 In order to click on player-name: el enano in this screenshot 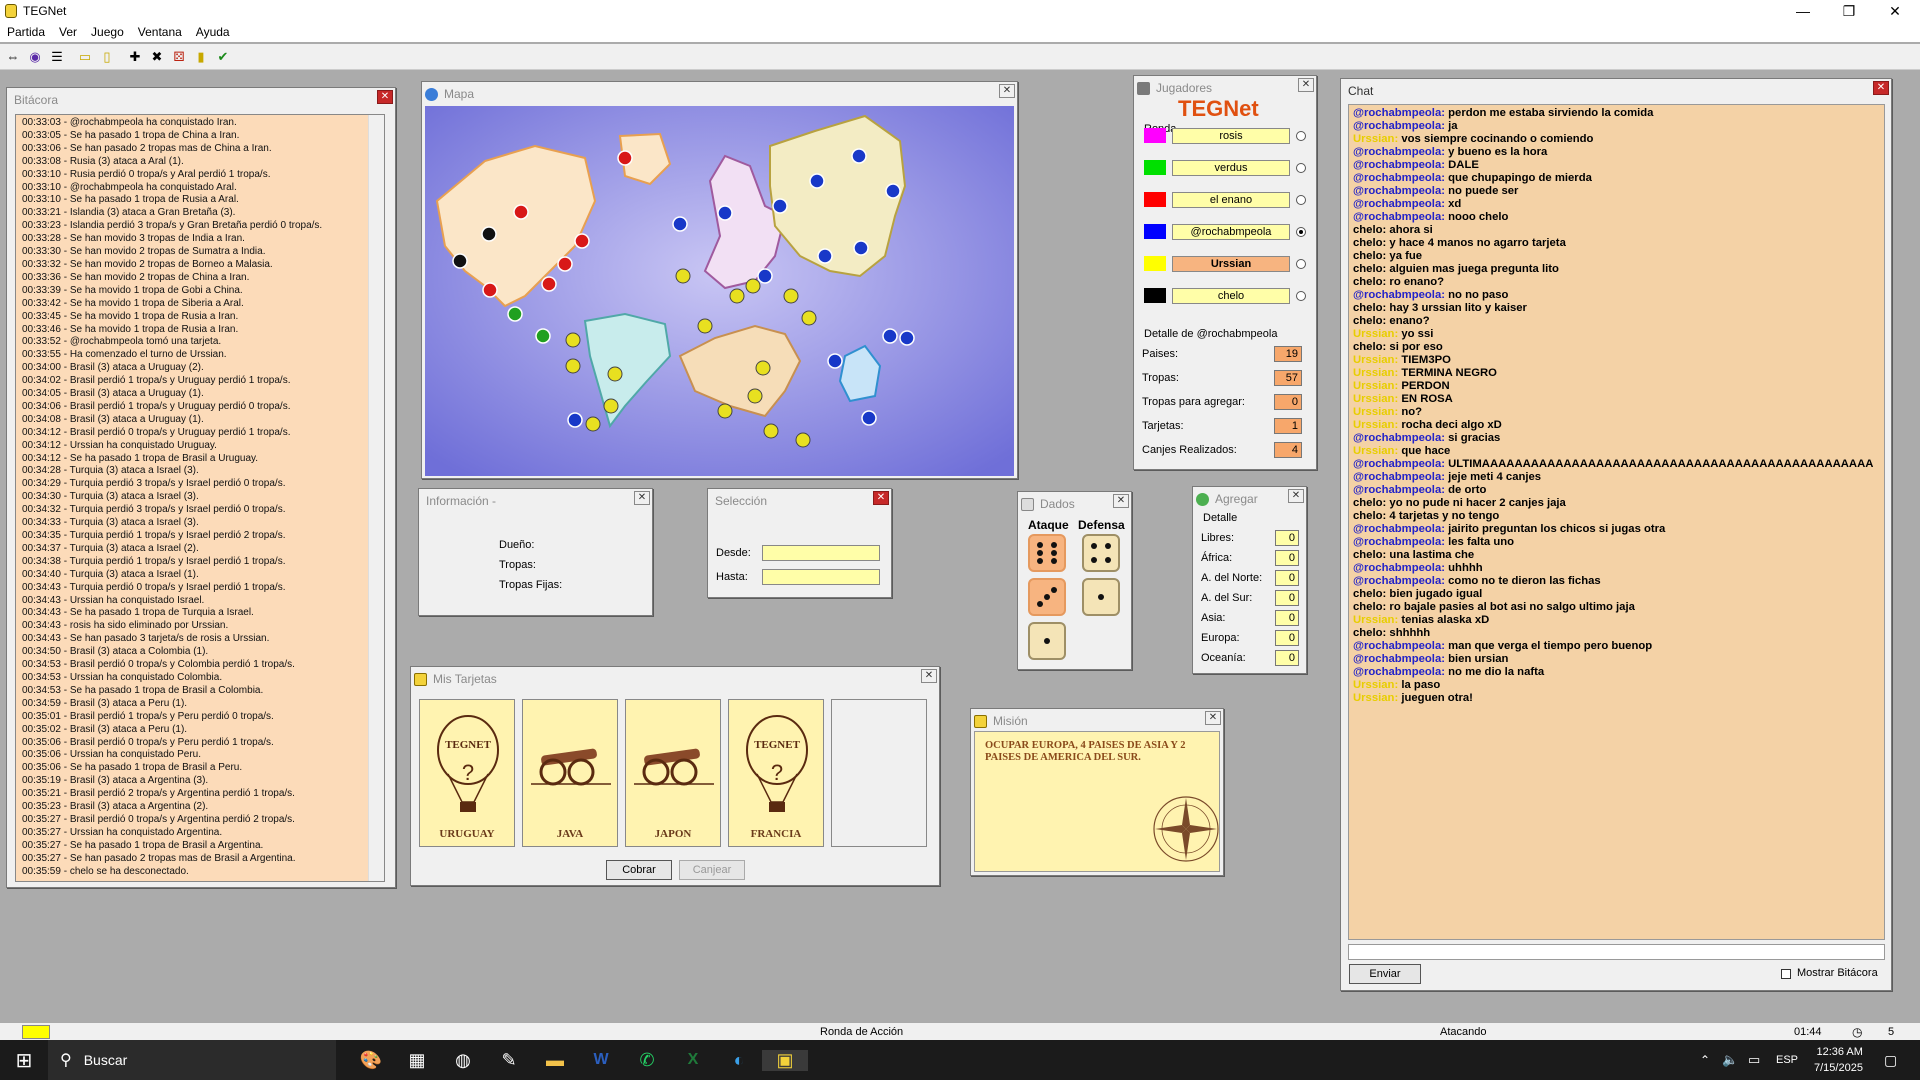, I will do `click(1231, 200)`.